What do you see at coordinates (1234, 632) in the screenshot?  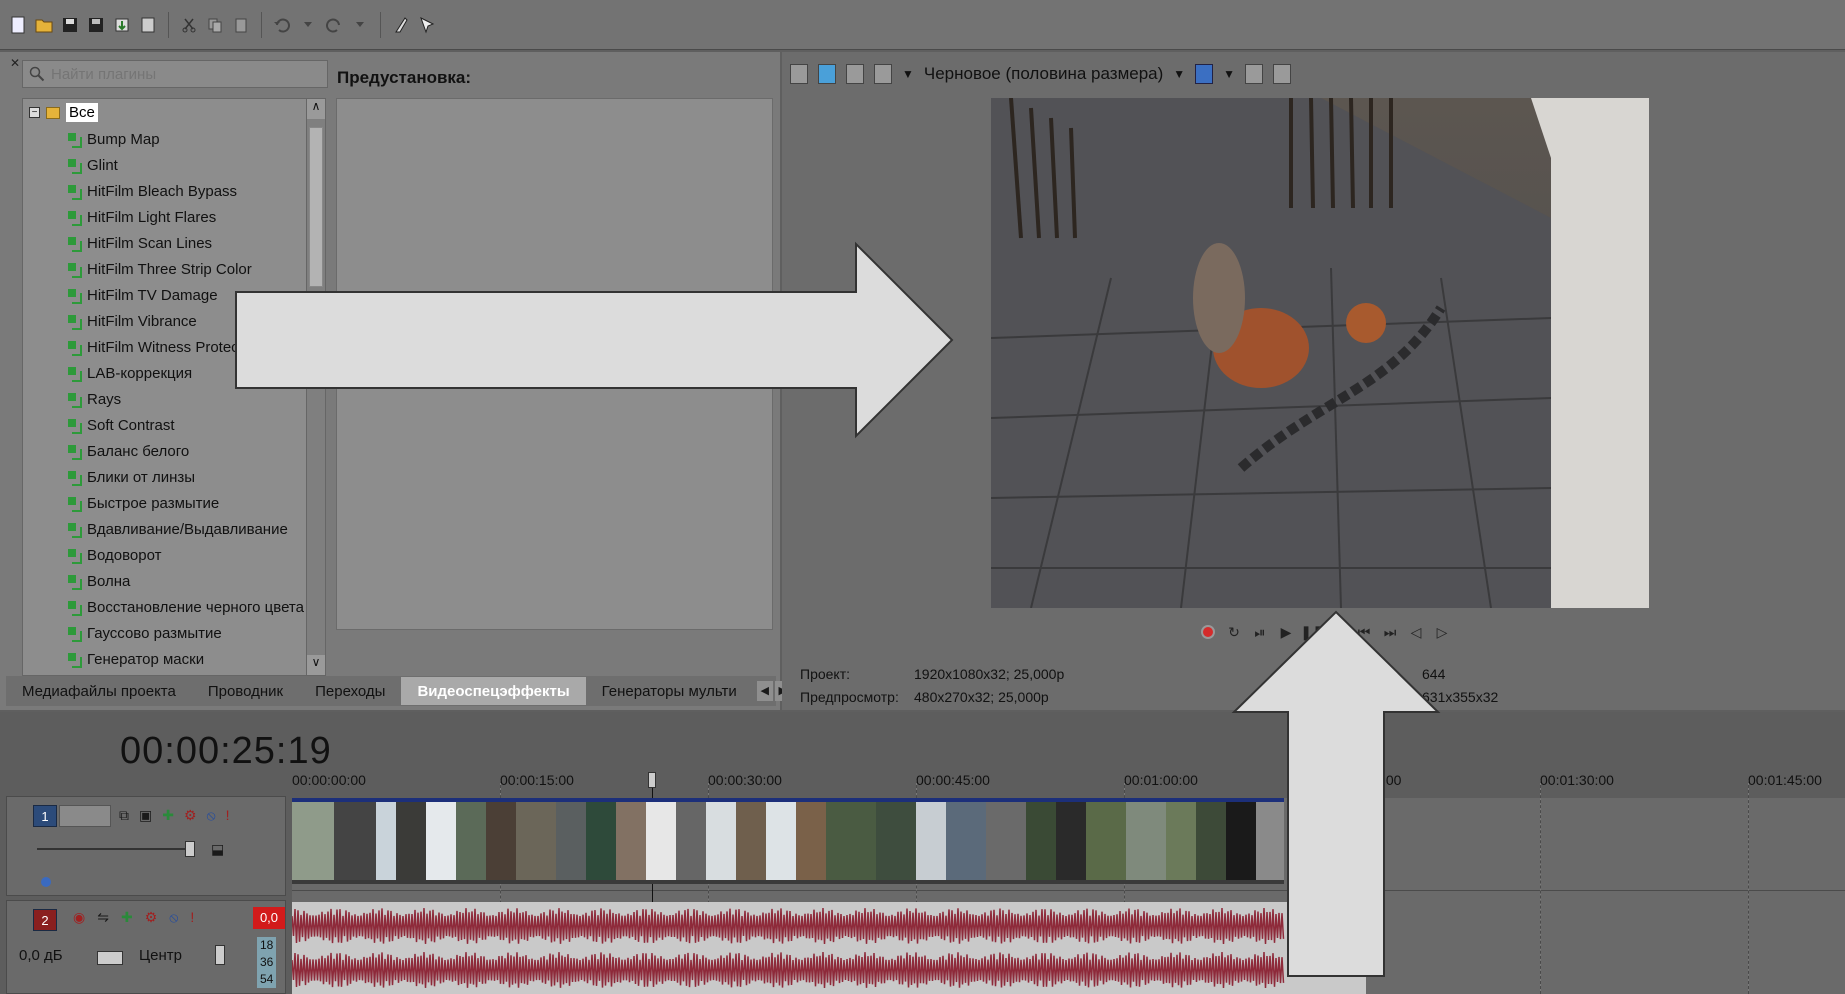 I see `loop-button: ↻` at bounding box center [1234, 632].